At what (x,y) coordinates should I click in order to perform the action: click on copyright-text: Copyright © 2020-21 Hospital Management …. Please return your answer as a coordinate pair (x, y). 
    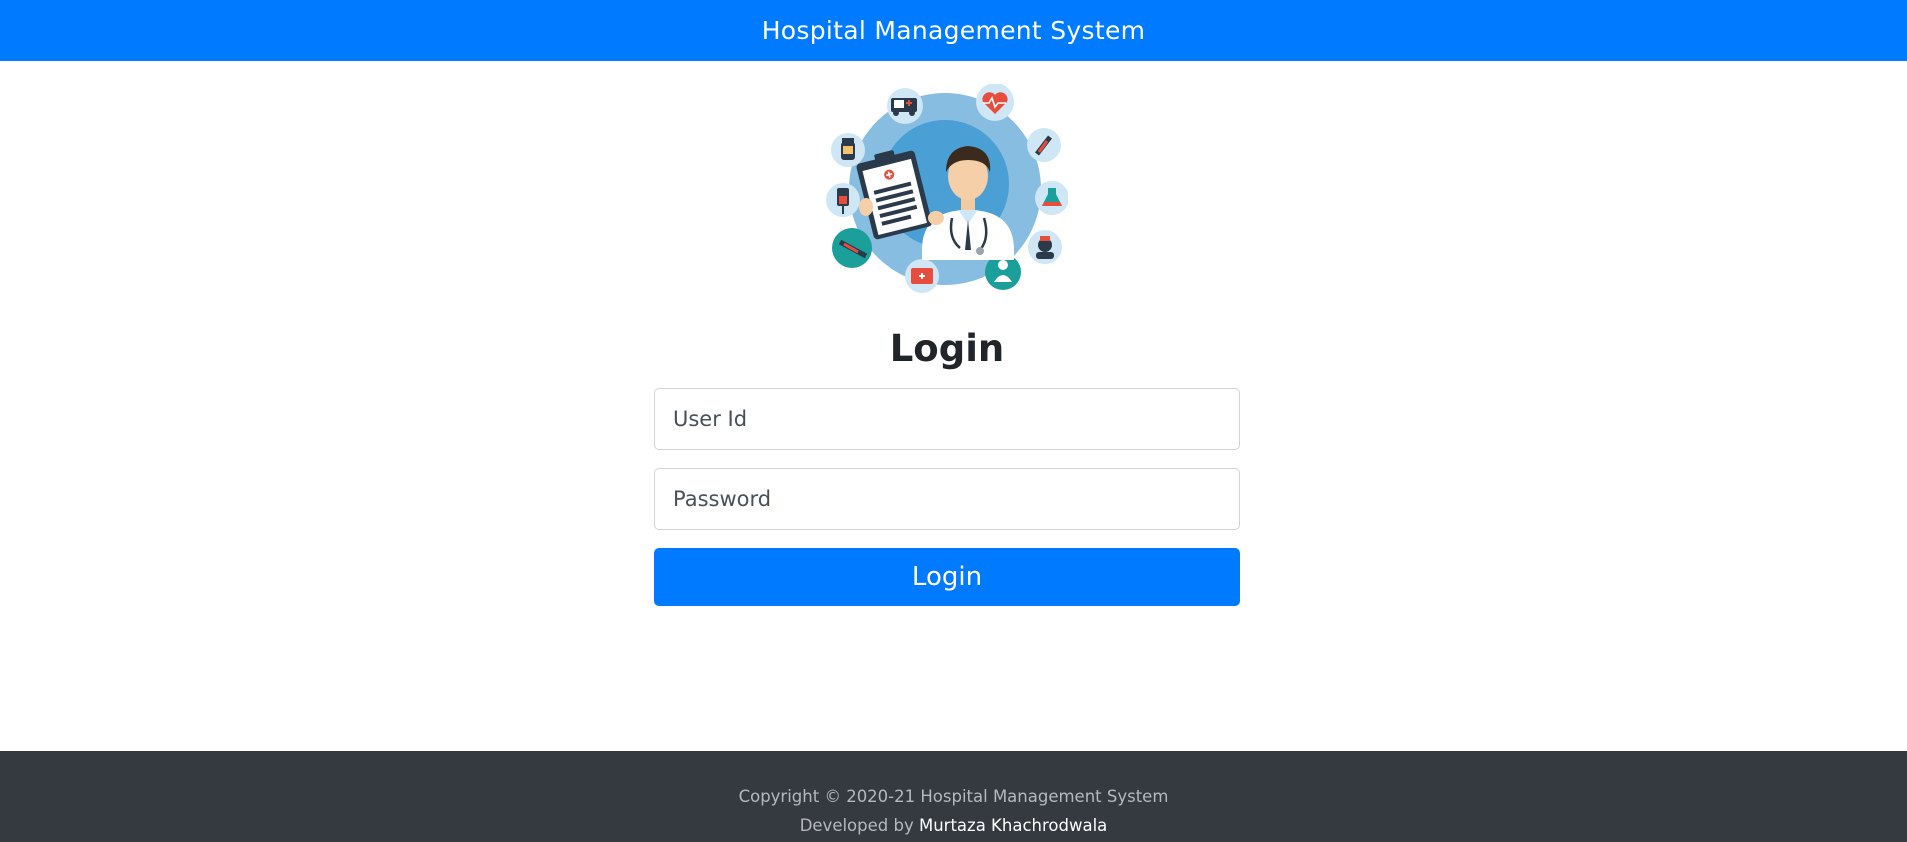
    Looking at the image, I should click on (953, 796).